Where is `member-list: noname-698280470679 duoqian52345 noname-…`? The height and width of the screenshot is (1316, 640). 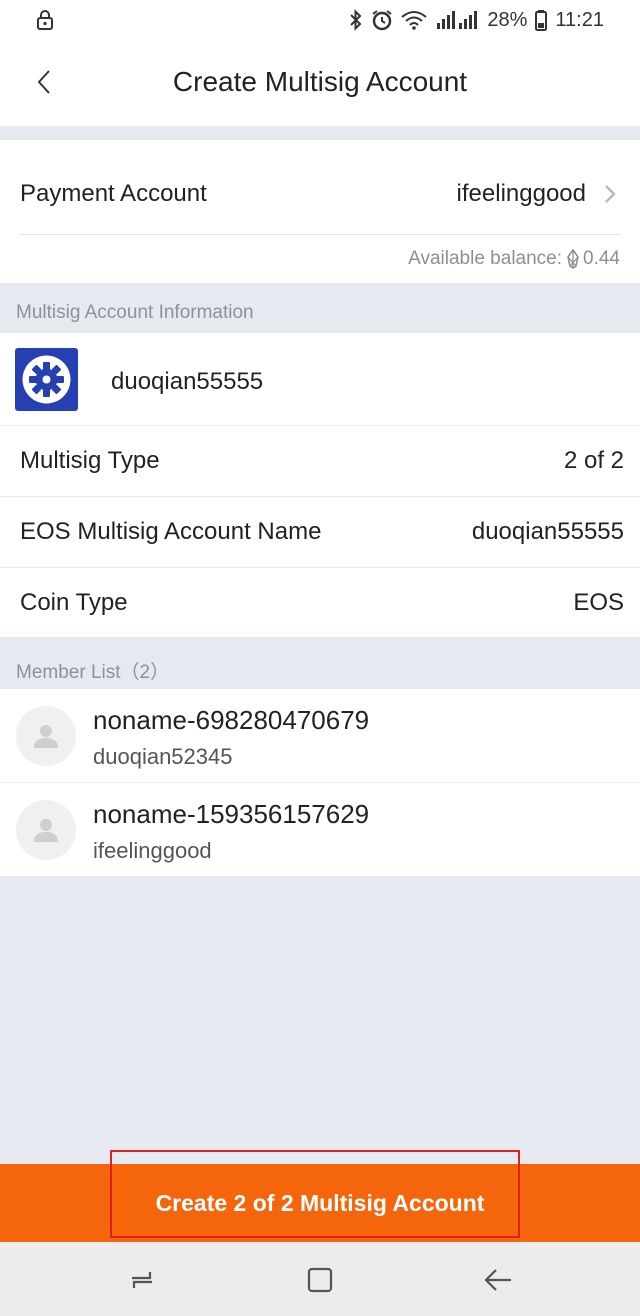
member-list: noname-698280470679 duoqian52345 noname-… is located at coordinates (320, 782).